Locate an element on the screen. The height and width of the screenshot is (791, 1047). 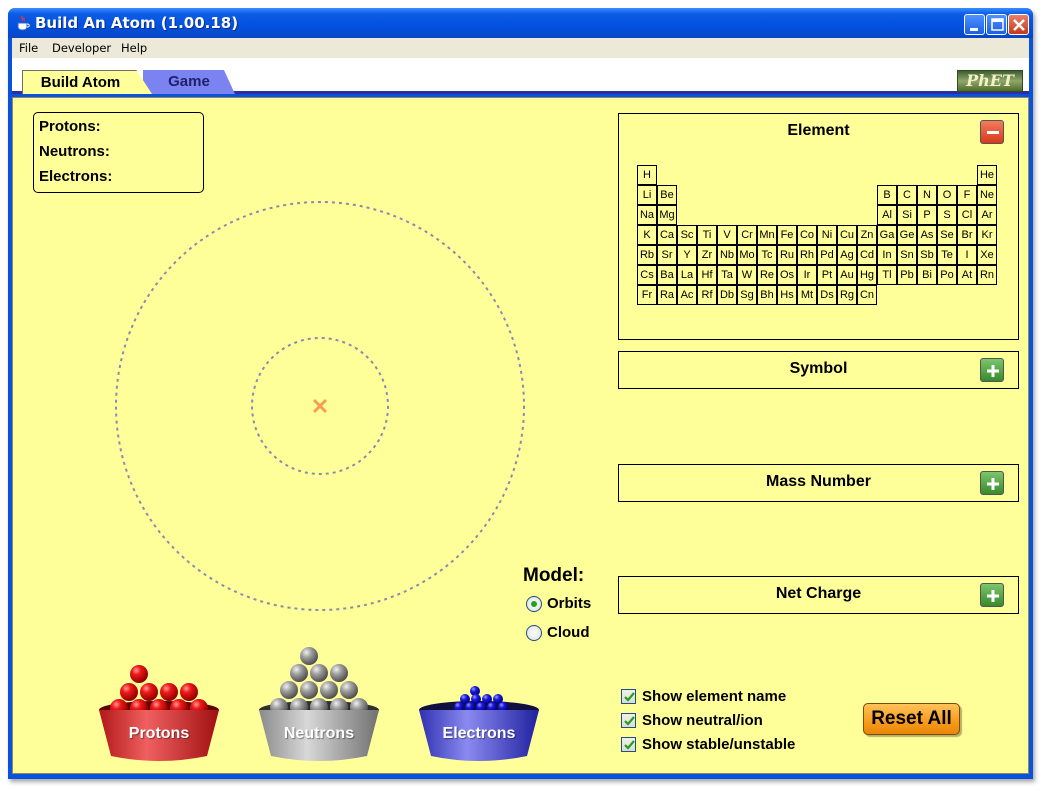
element-cell-ga: Ga is located at coordinates (887, 235).